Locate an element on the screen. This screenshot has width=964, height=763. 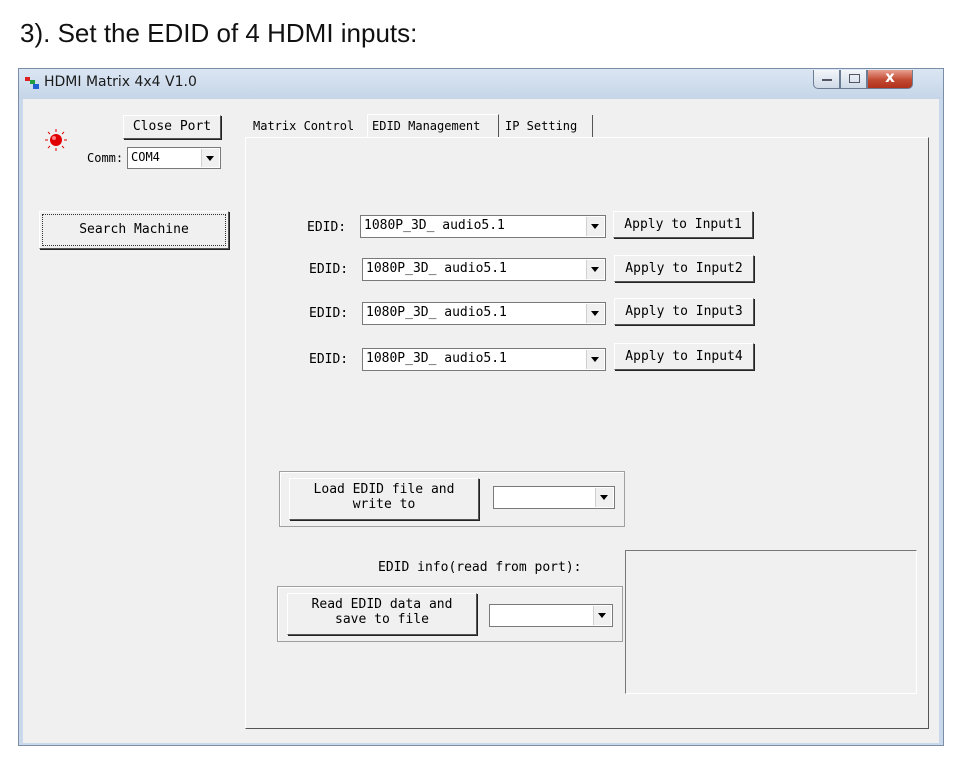
connection-led-icon is located at coordinates (56, 140).